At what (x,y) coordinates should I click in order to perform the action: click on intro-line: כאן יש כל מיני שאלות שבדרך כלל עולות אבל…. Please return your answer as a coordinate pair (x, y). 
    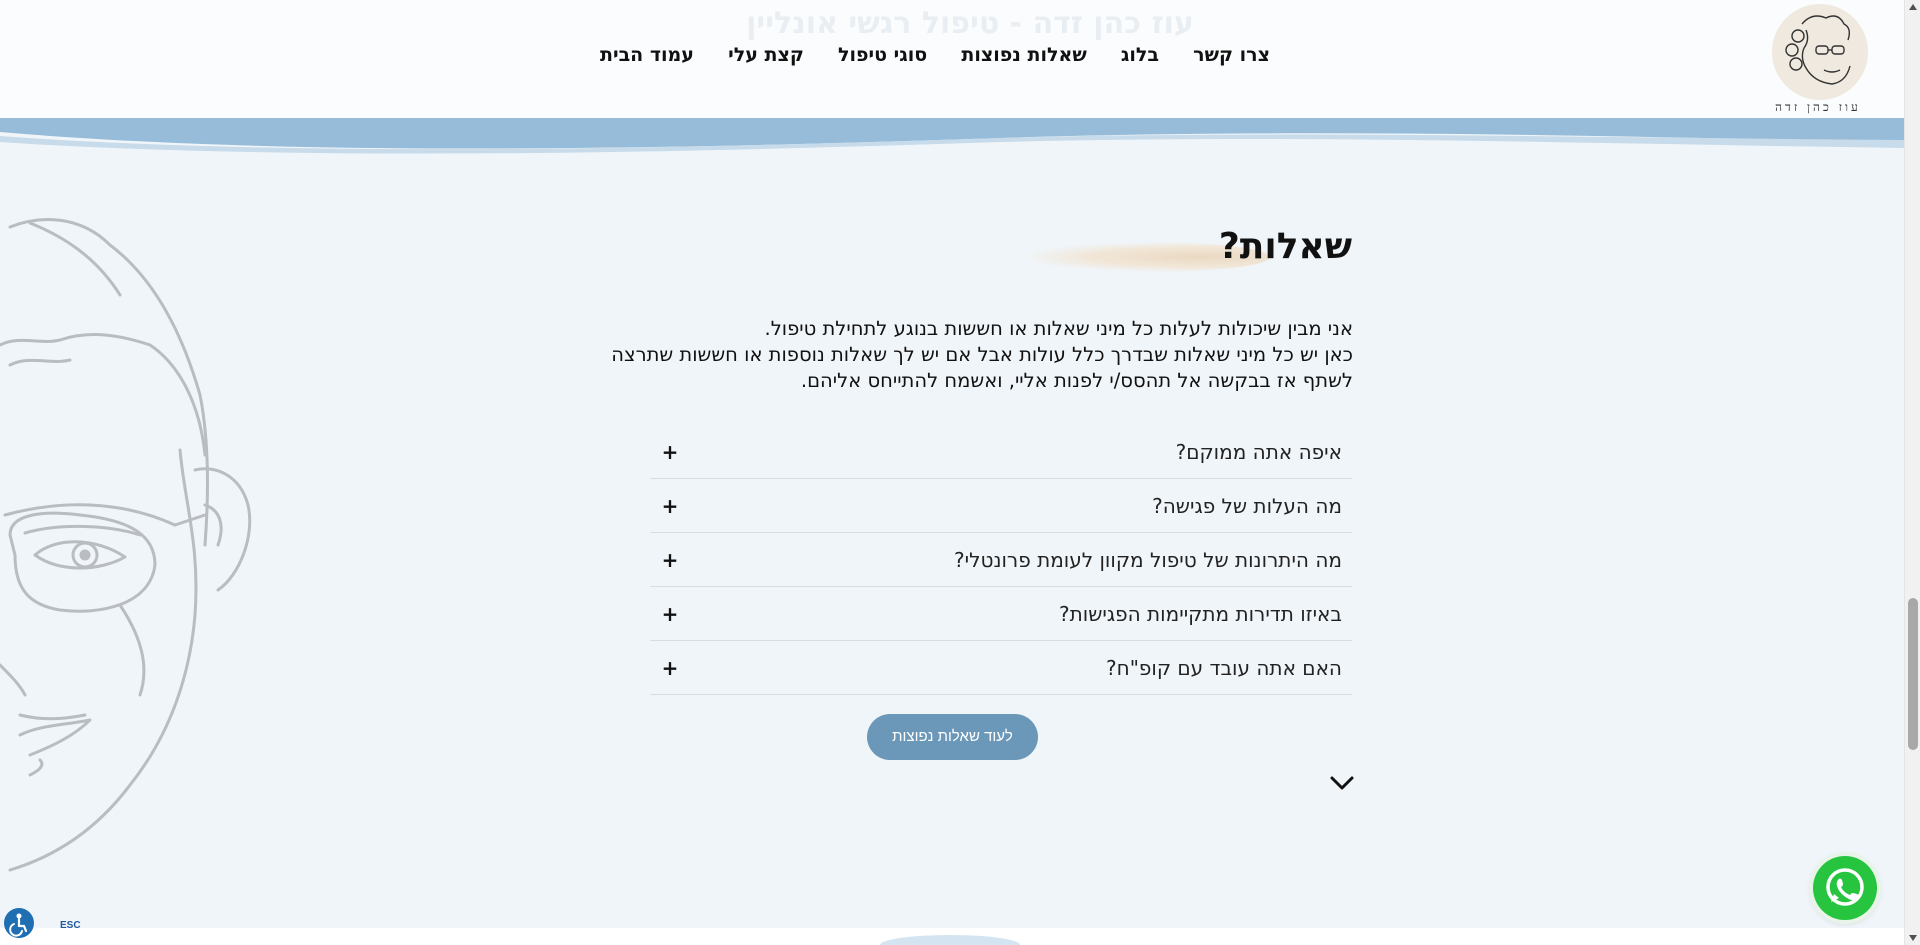
    Looking at the image, I should click on (982, 354).